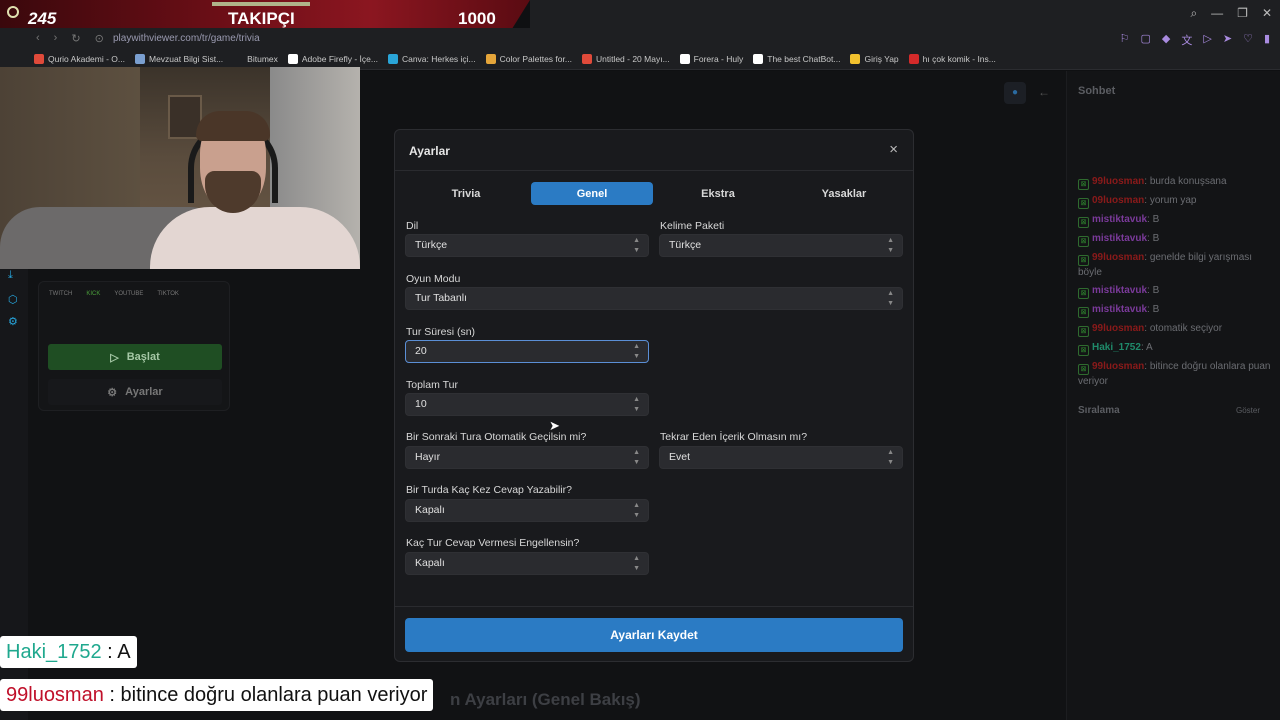  Describe the element at coordinates (1175, 348) in the screenshot. I see `chat-message: ⊠ Haki_1752: A` at that location.